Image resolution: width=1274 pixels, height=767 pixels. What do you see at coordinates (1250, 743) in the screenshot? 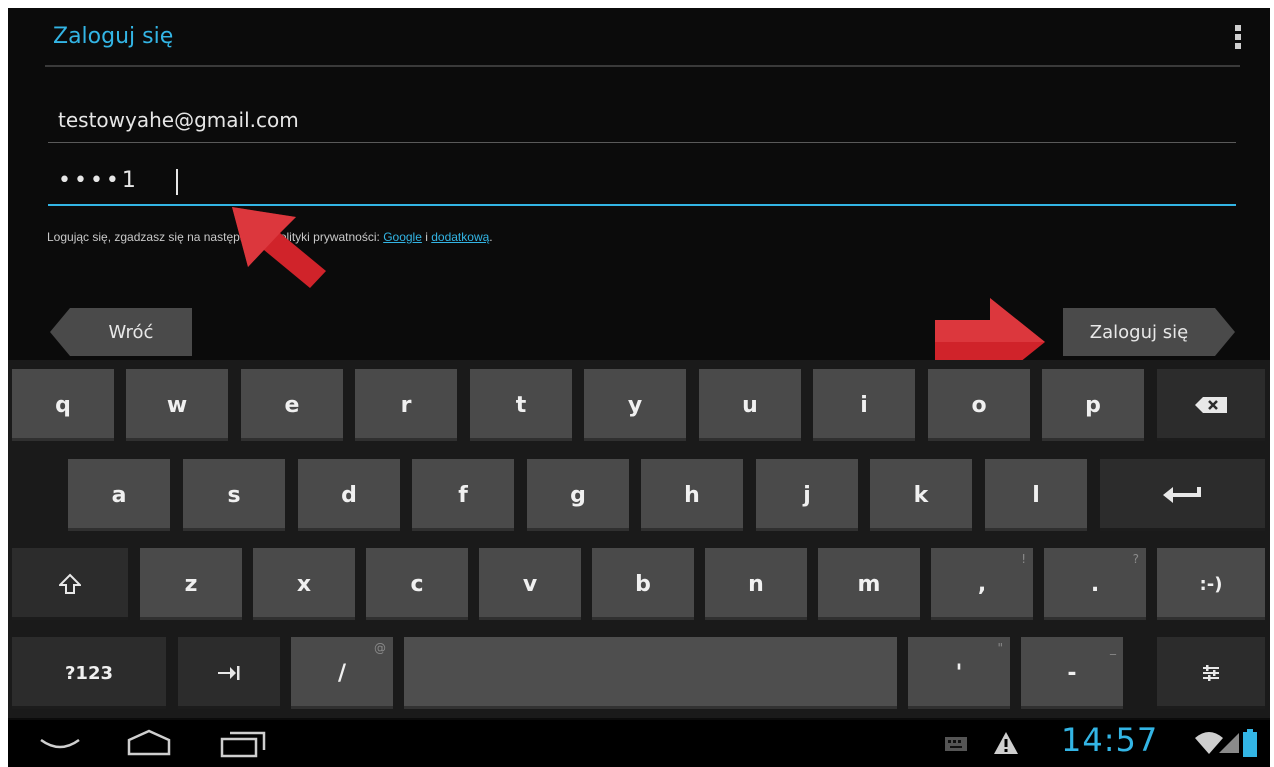
I see `battery-icon` at bounding box center [1250, 743].